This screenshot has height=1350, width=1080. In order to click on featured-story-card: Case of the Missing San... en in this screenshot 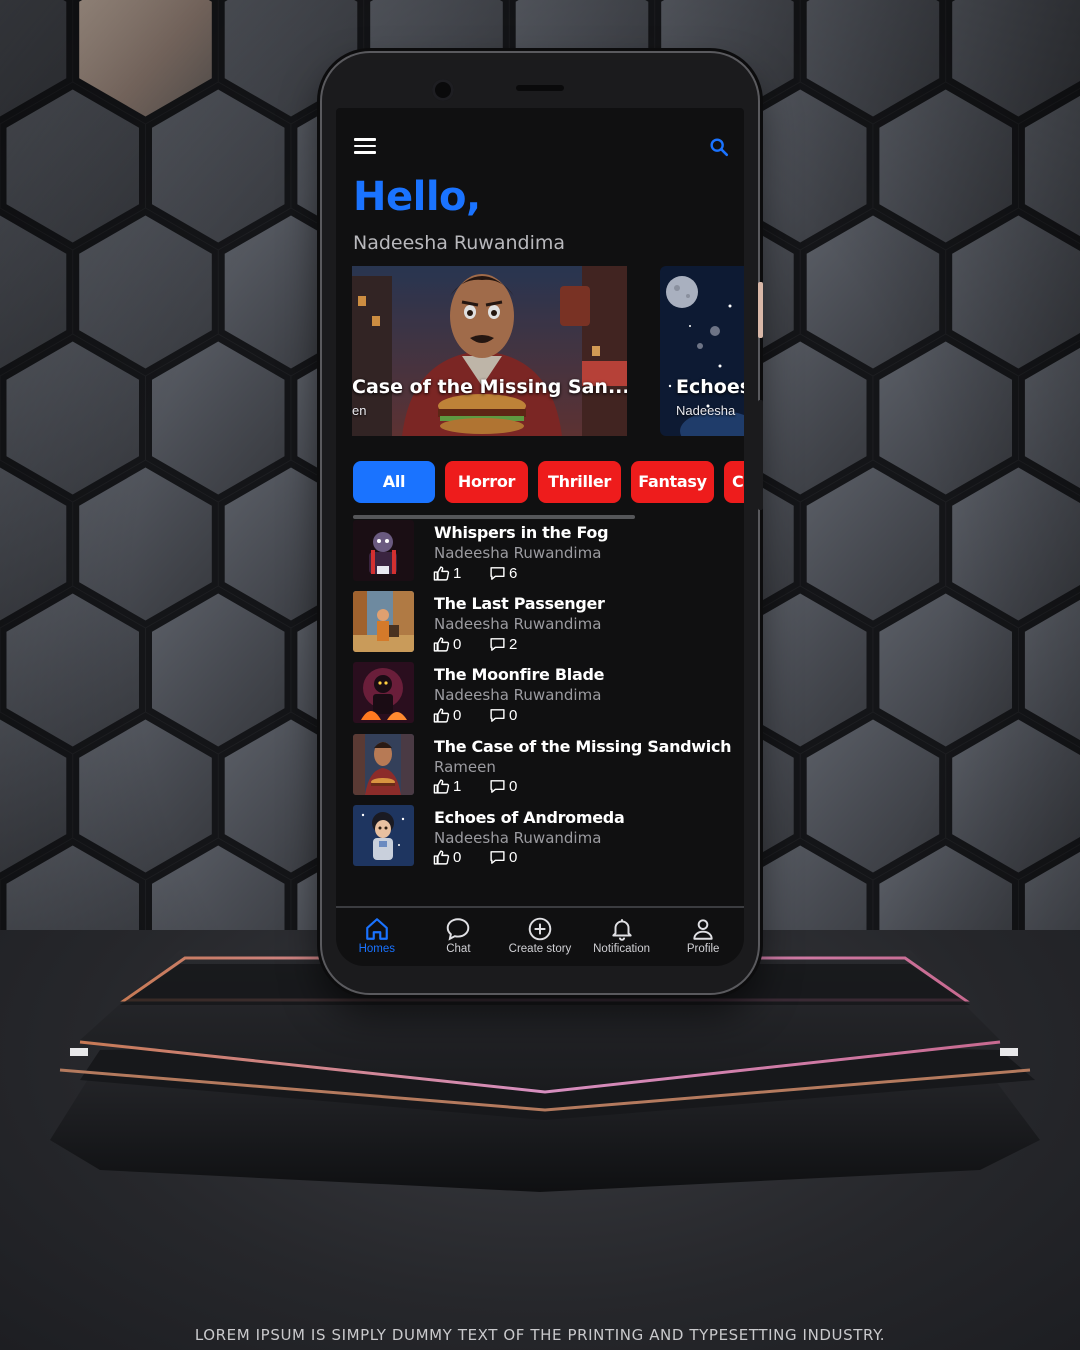, I will do `click(489, 351)`.